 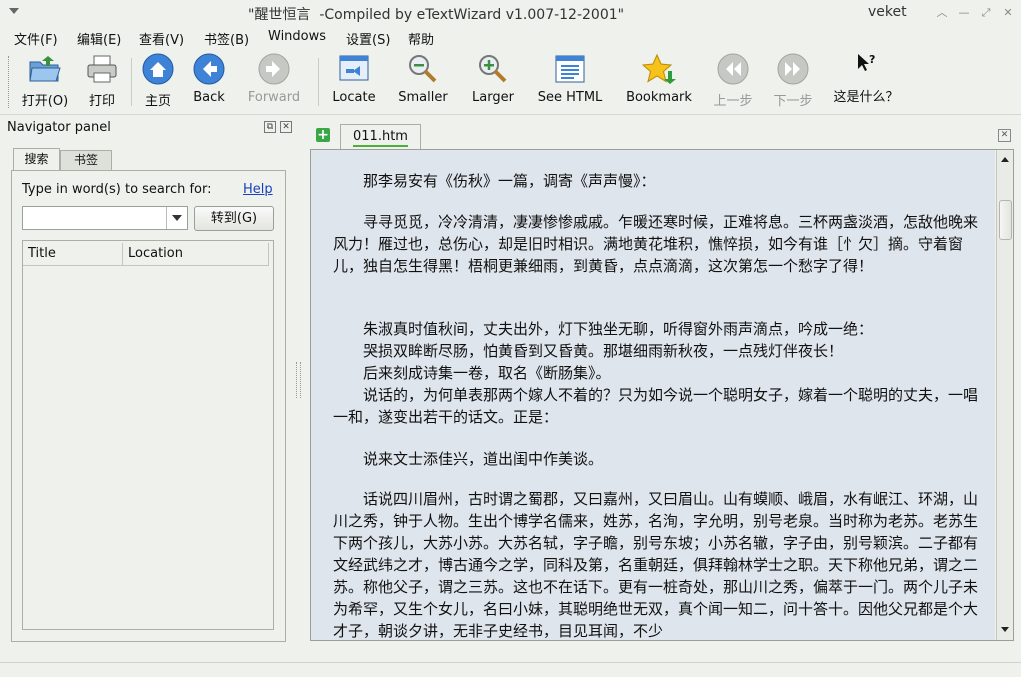 What do you see at coordinates (793, 69) in the screenshot?
I see `fast-forward-icon` at bounding box center [793, 69].